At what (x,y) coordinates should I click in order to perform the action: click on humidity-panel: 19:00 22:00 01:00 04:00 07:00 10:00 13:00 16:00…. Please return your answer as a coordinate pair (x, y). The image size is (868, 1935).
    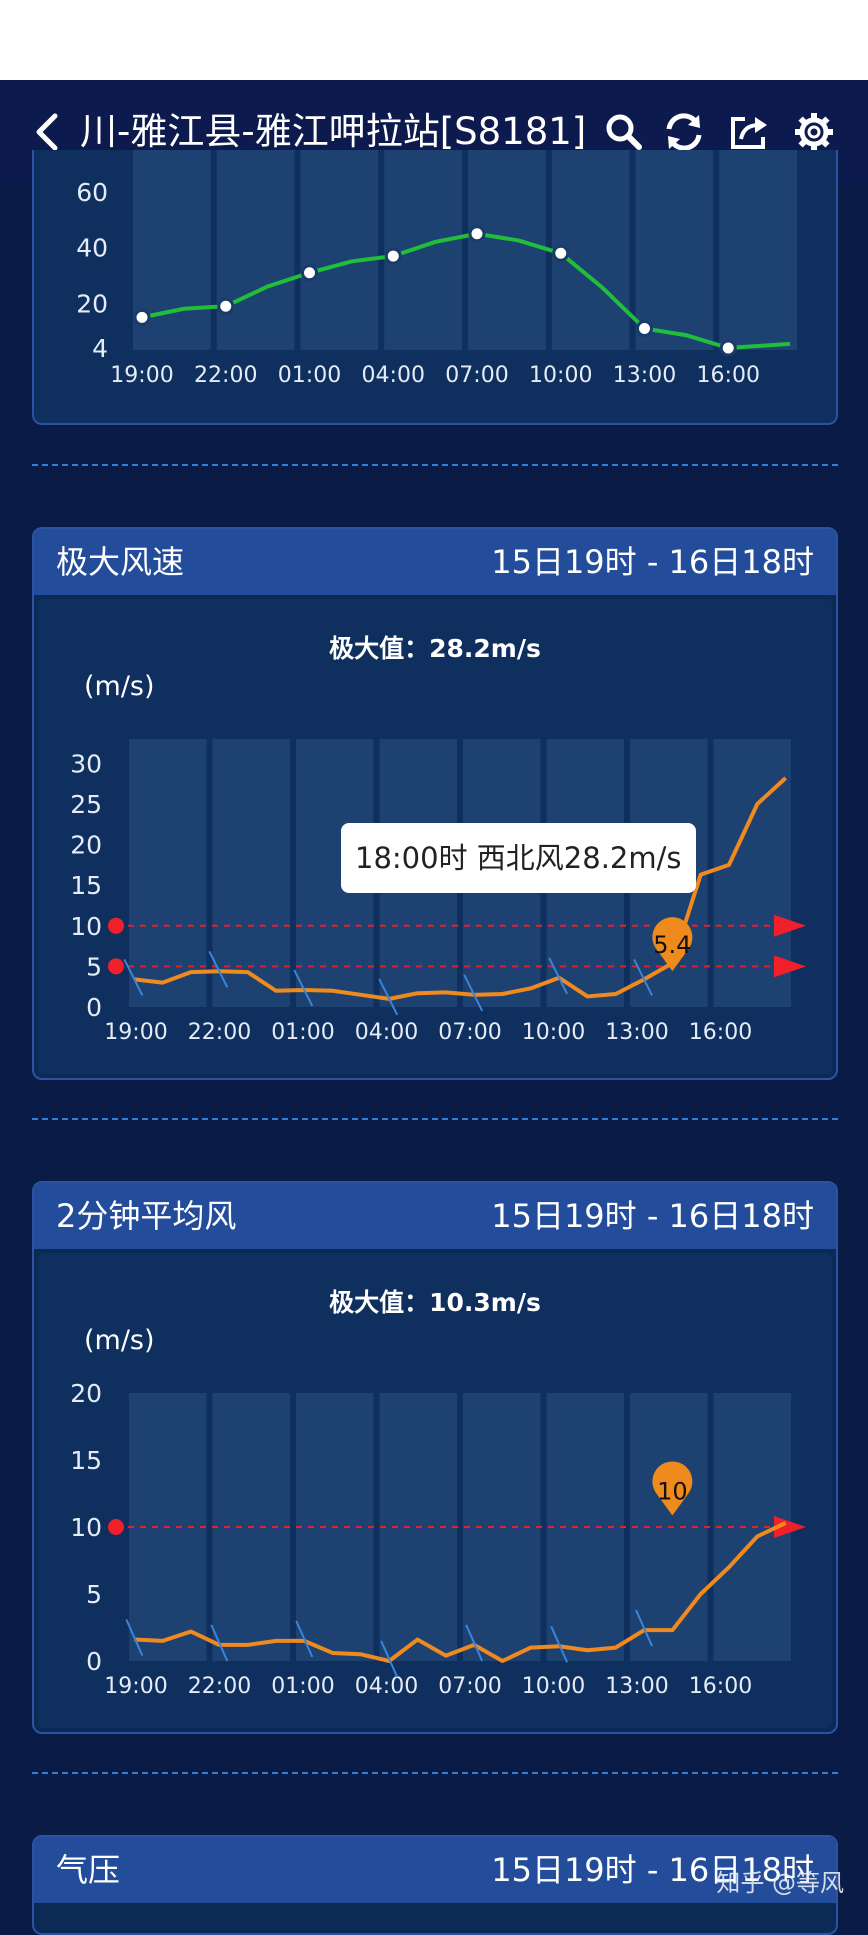
    Looking at the image, I should click on (435, 287).